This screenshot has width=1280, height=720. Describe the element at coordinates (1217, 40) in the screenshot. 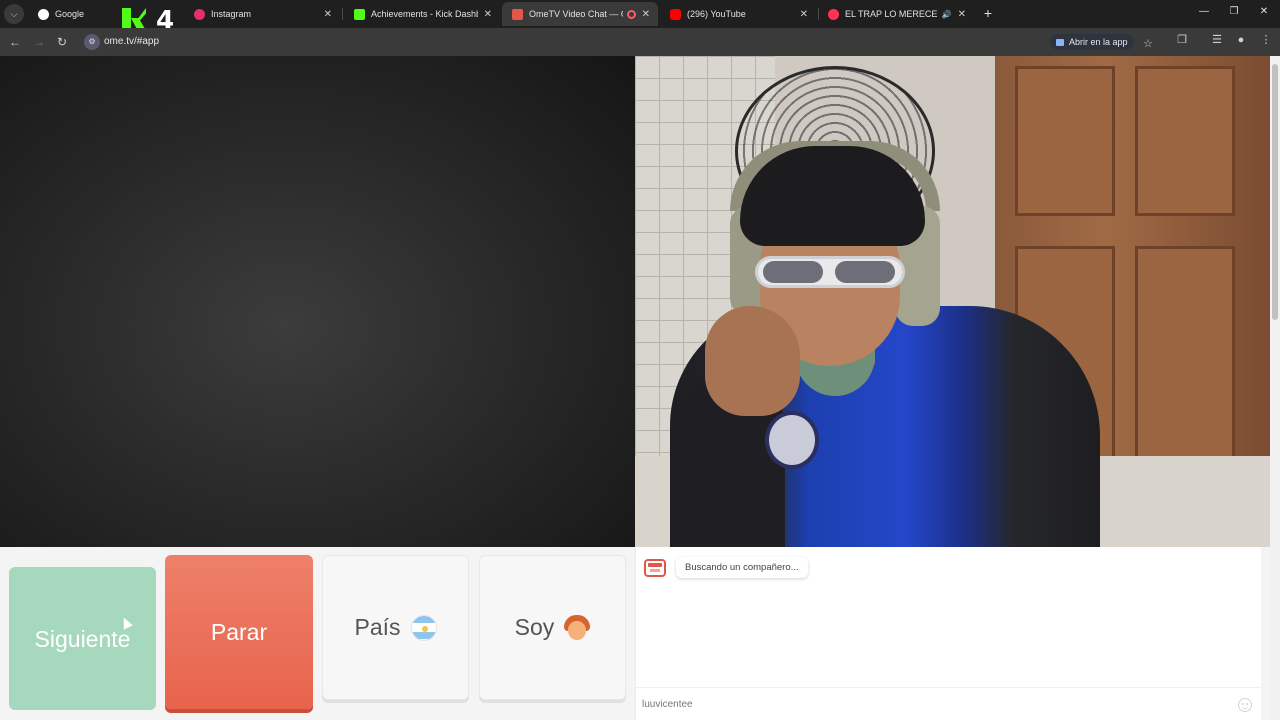

I see `reading-list-icon: ☰` at that location.